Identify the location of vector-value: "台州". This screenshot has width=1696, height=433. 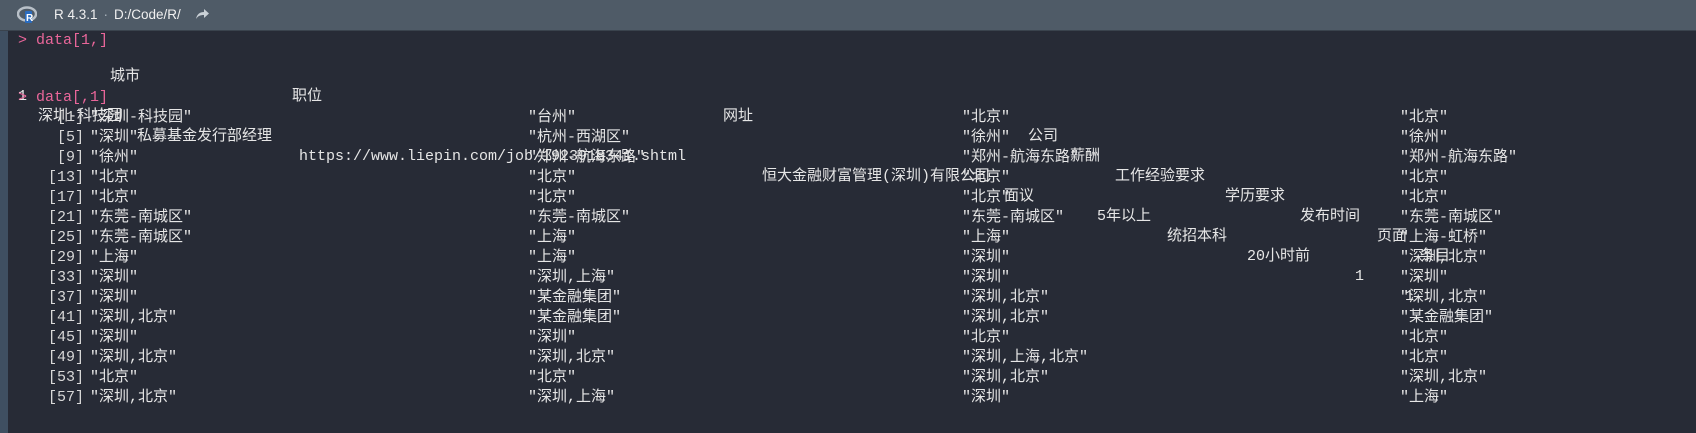
(552, 117).